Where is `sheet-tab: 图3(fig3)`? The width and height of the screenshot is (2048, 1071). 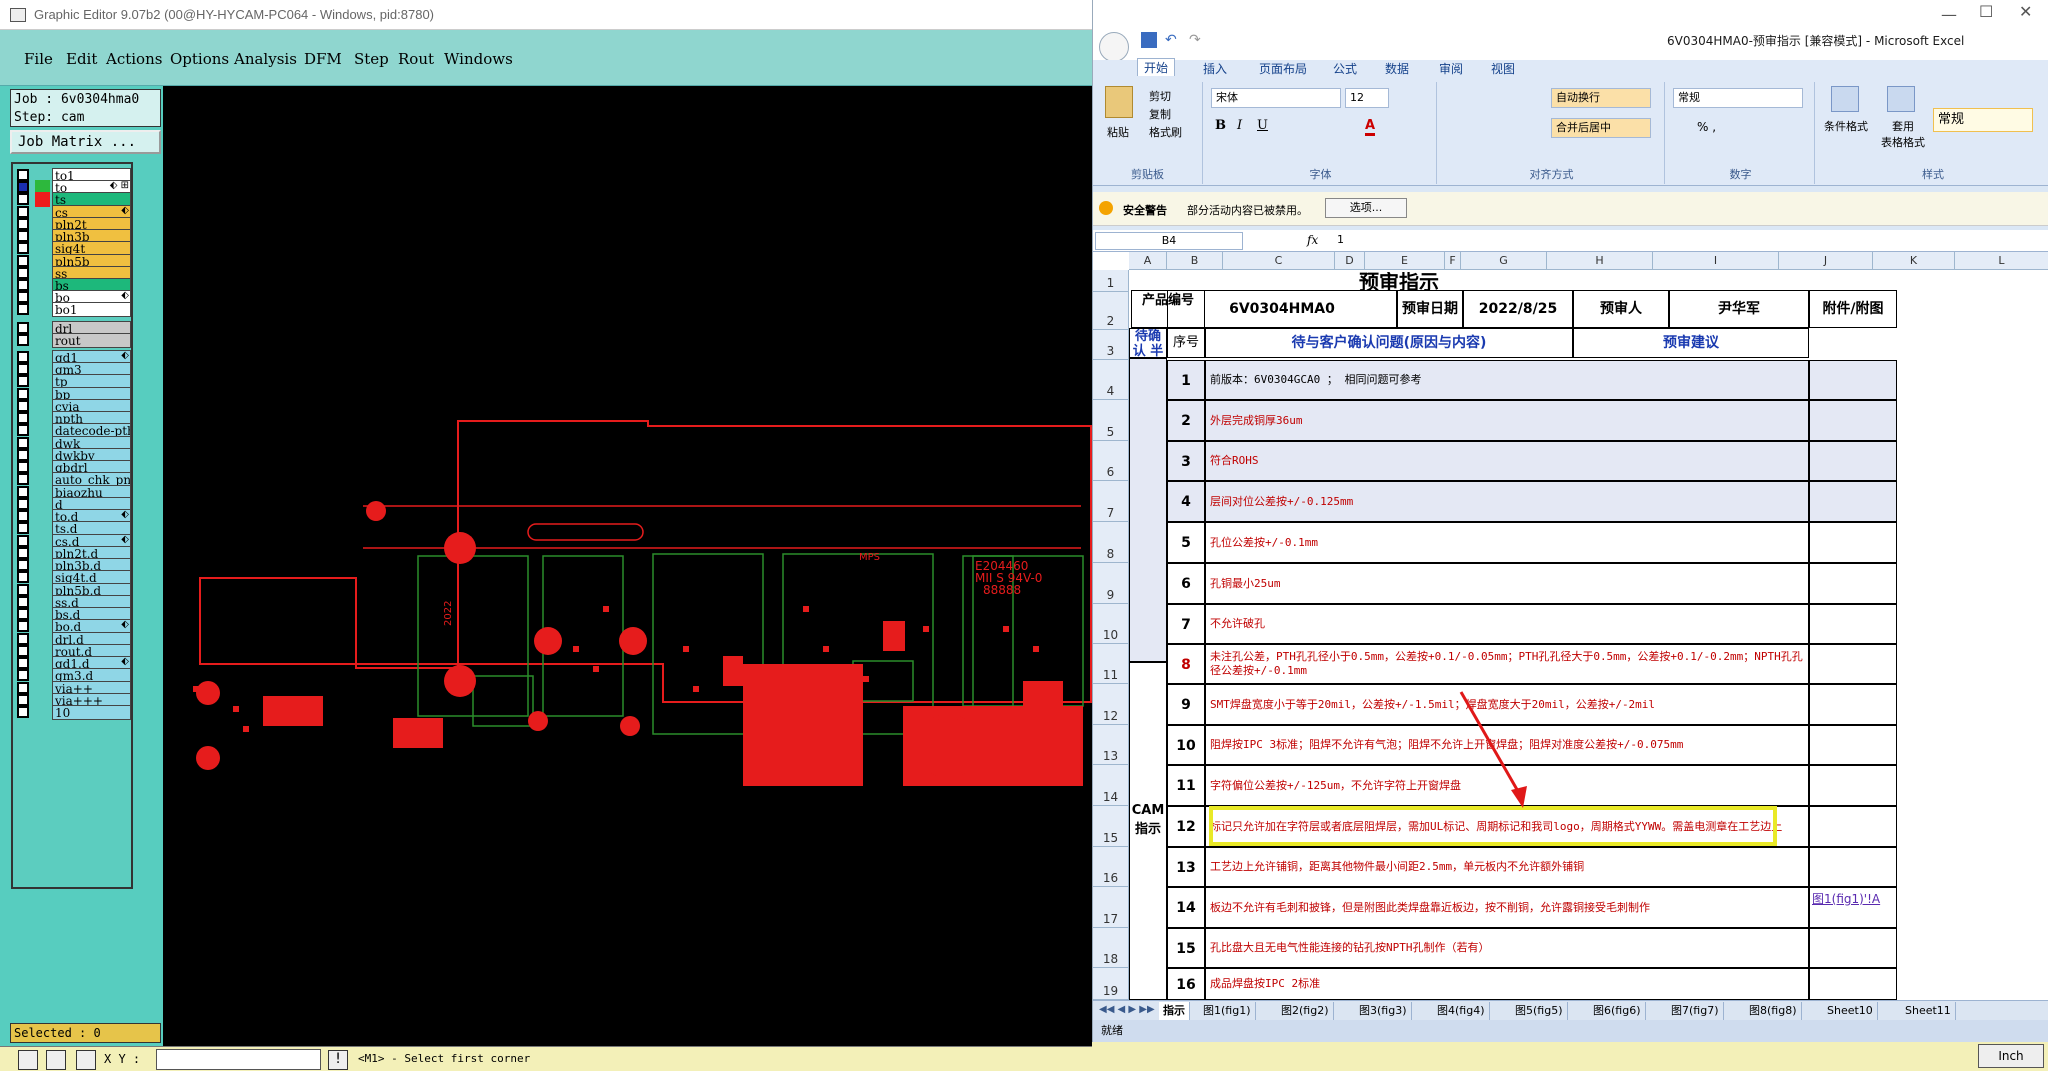
sheet-tab: 图3(fig3) is located at coordinates (1383, 1011).